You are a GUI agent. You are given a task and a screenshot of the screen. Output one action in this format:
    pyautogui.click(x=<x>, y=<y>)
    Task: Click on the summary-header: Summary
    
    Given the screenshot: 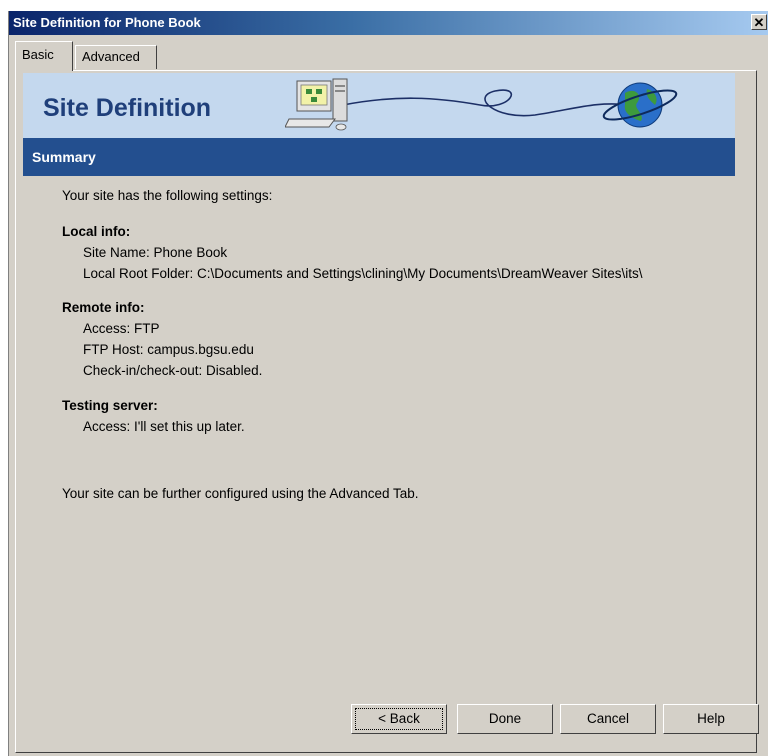 What is the action you would take?
    pyautogui.click(x=379, y=157)
    